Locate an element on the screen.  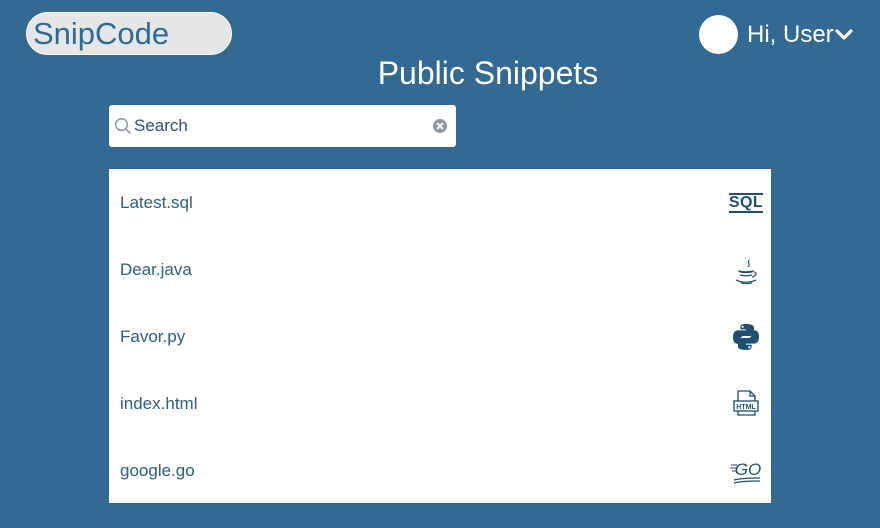
sql-icon: SQL is located at coordinates (746, 203).